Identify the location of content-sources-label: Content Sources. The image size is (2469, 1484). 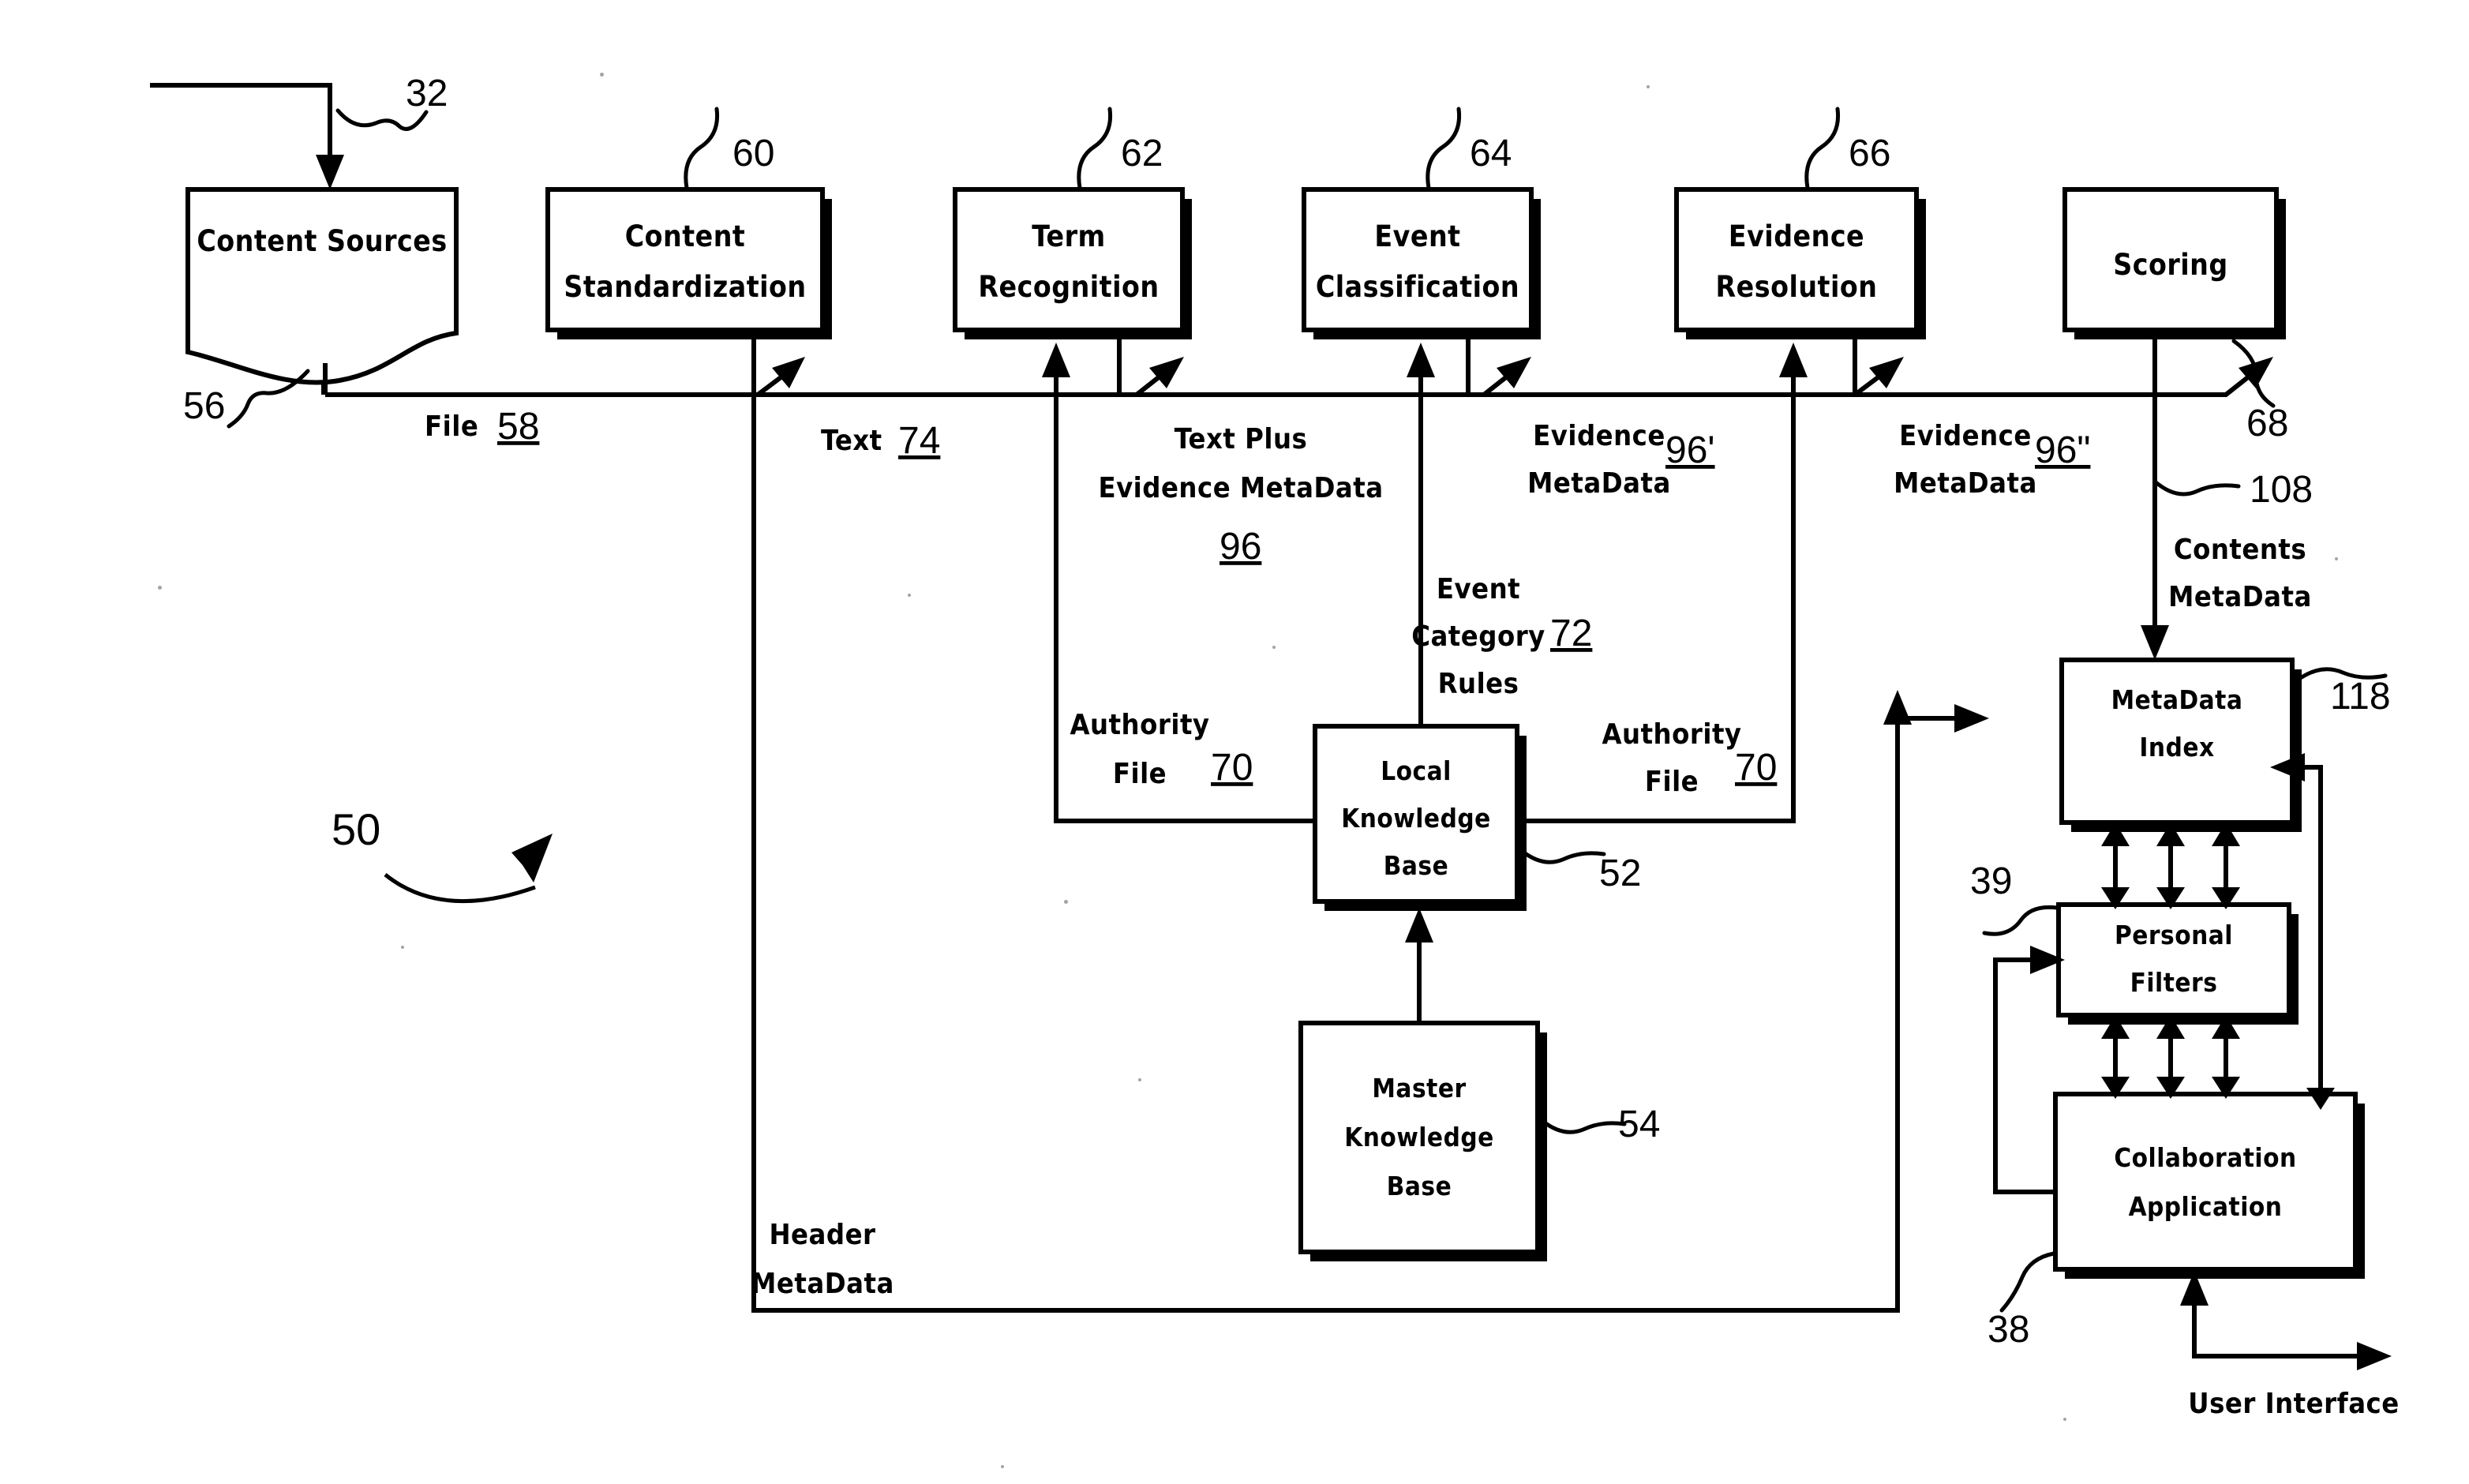
(322, 241).